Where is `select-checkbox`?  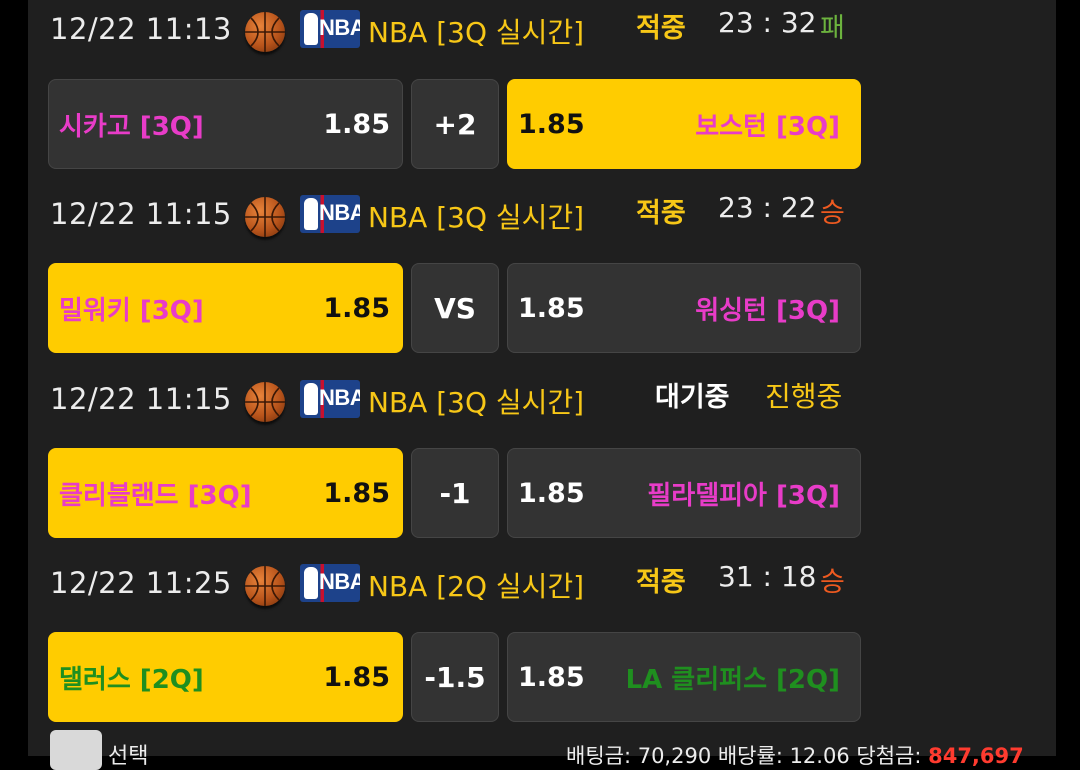 select-checkbox is located at coordinates (76, 750).